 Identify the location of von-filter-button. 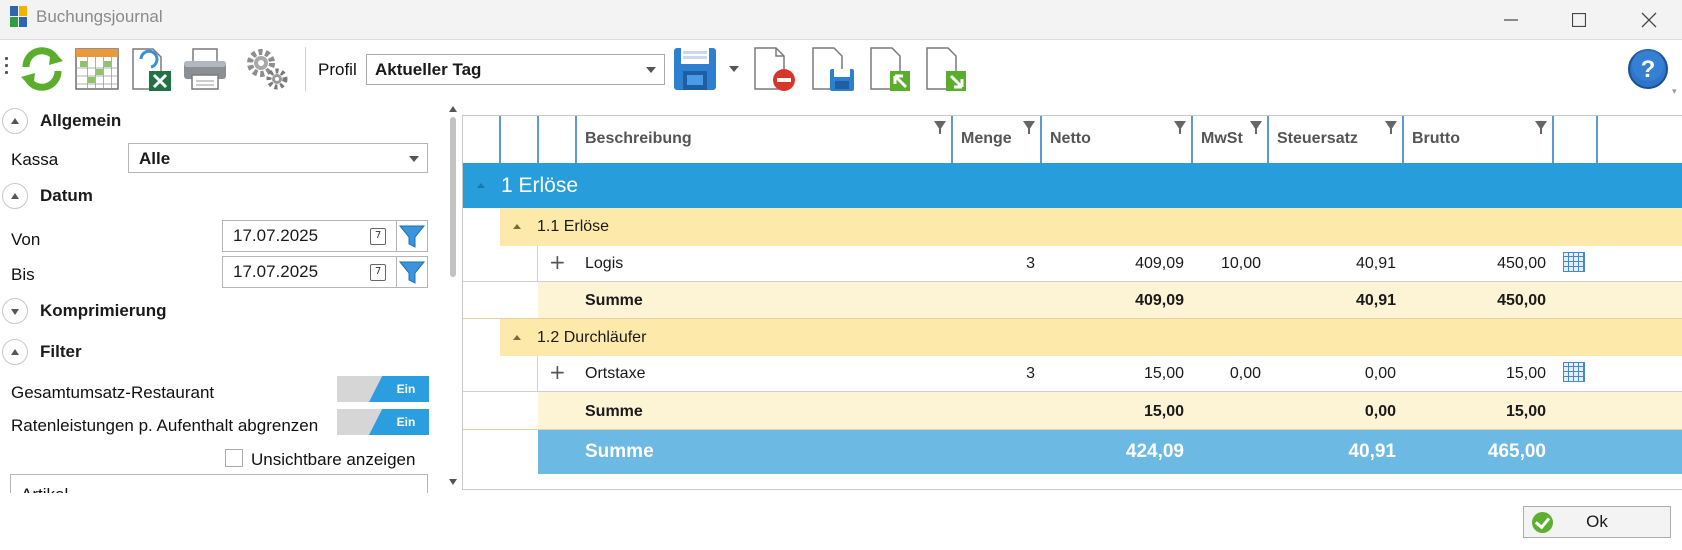
(412, 236).